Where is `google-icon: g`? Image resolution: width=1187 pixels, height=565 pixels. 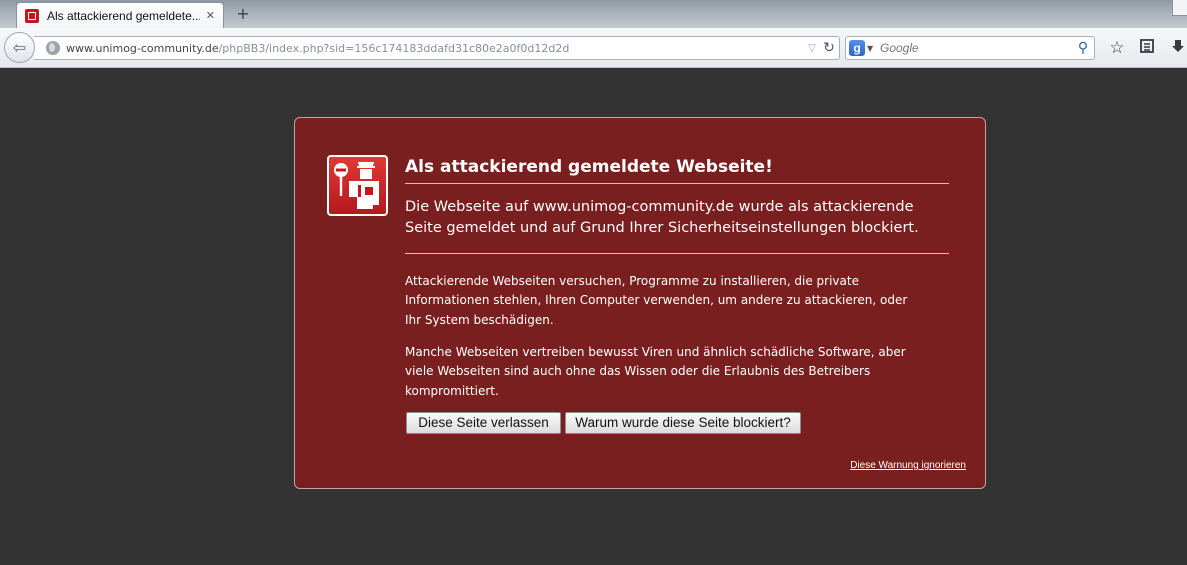 google-icon: g is located at coordinates (857, 48).